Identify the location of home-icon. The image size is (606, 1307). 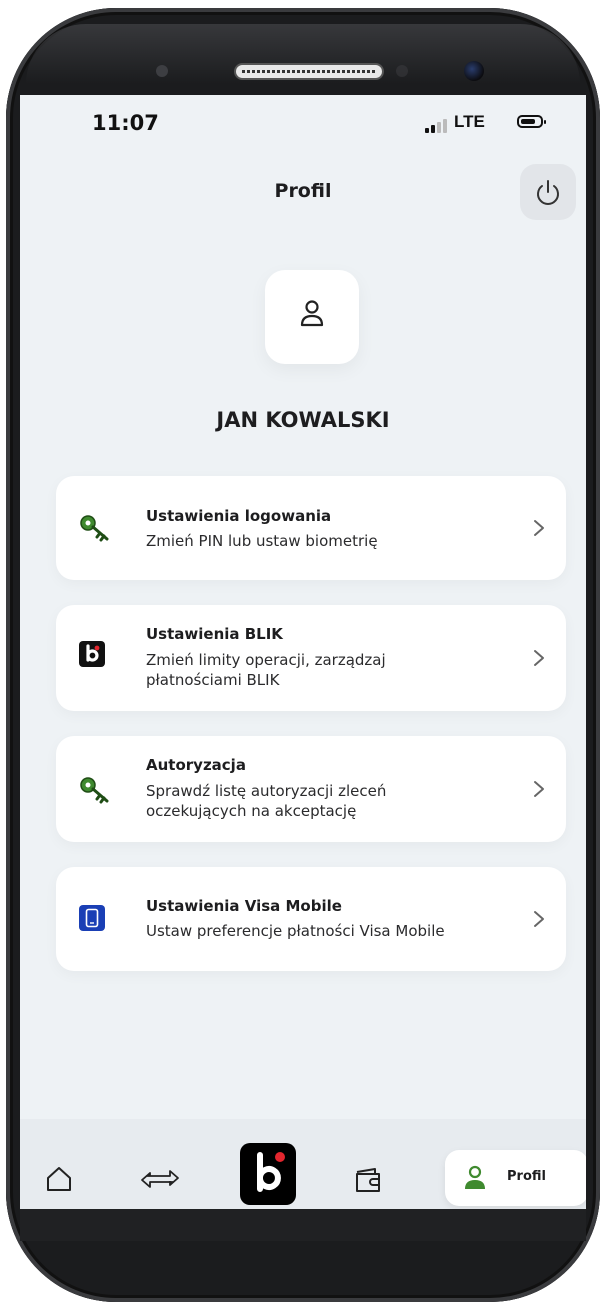
(59, 1179).